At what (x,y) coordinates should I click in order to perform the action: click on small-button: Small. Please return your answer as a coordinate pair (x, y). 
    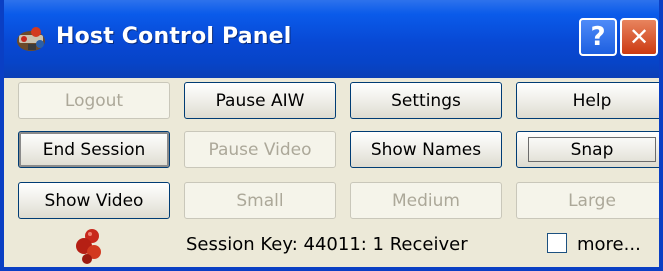
    Looking at the image, I should click on (260, 200).